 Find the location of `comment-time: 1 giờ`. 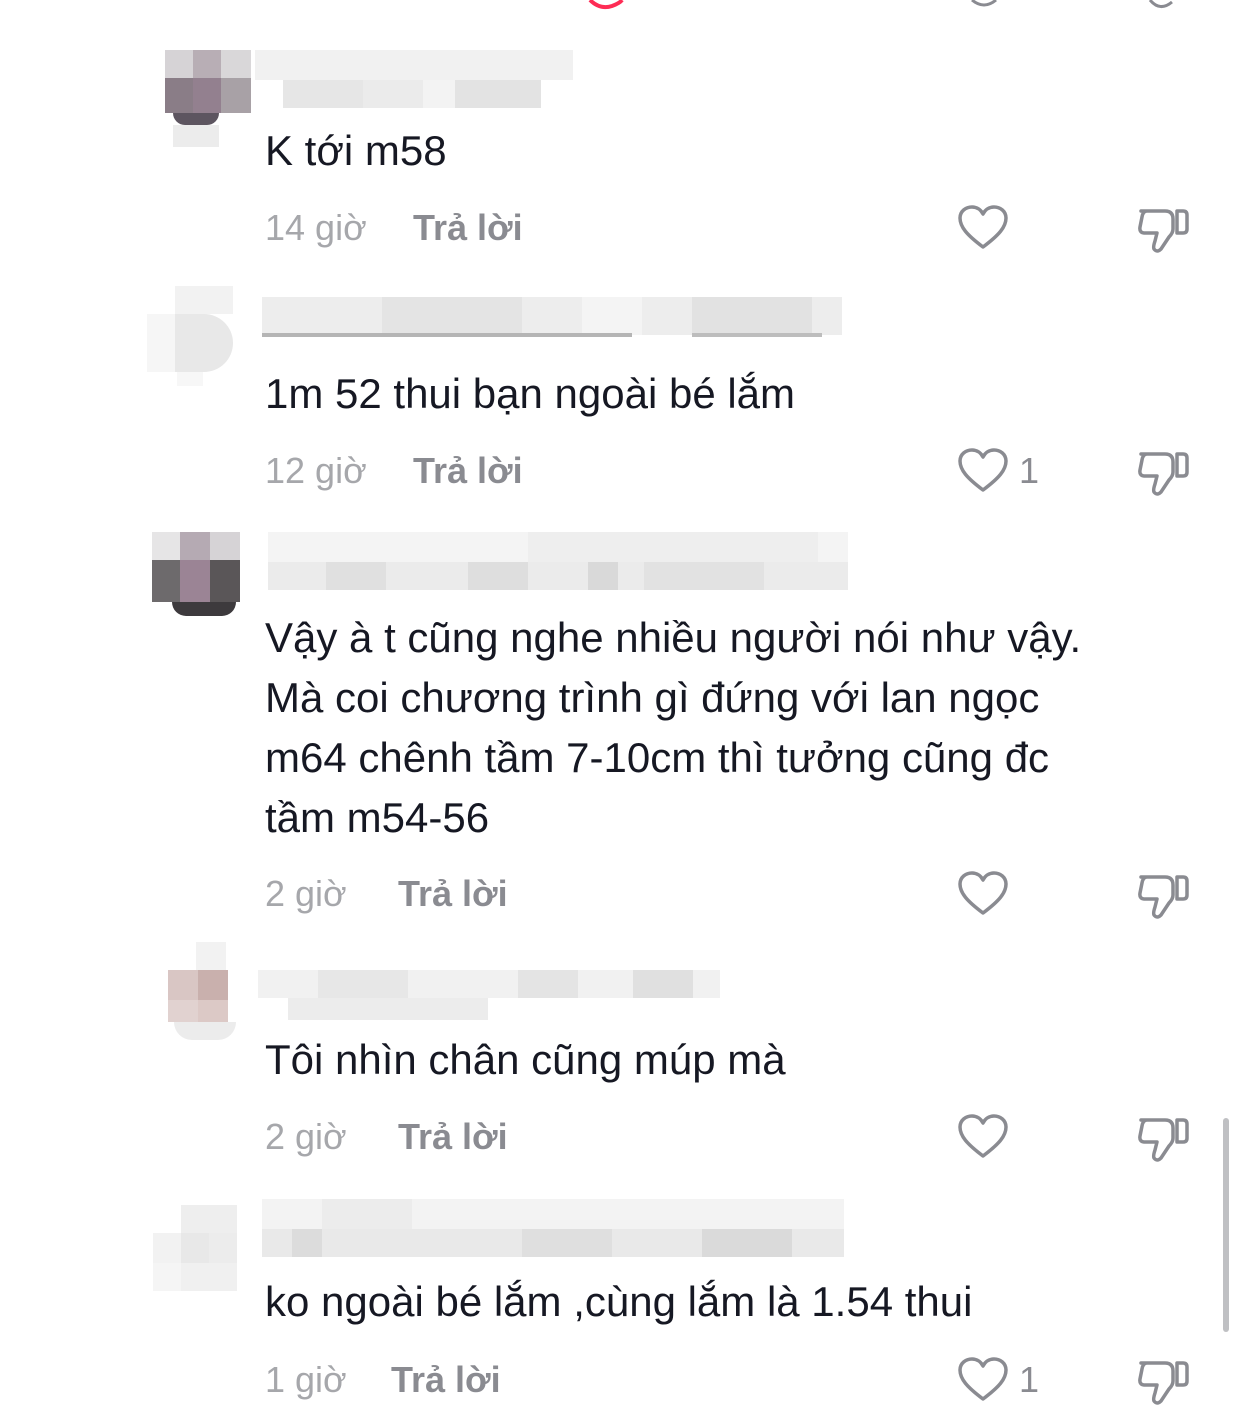

comment-time: 1 giờ is located at coordinates (306, 1379).